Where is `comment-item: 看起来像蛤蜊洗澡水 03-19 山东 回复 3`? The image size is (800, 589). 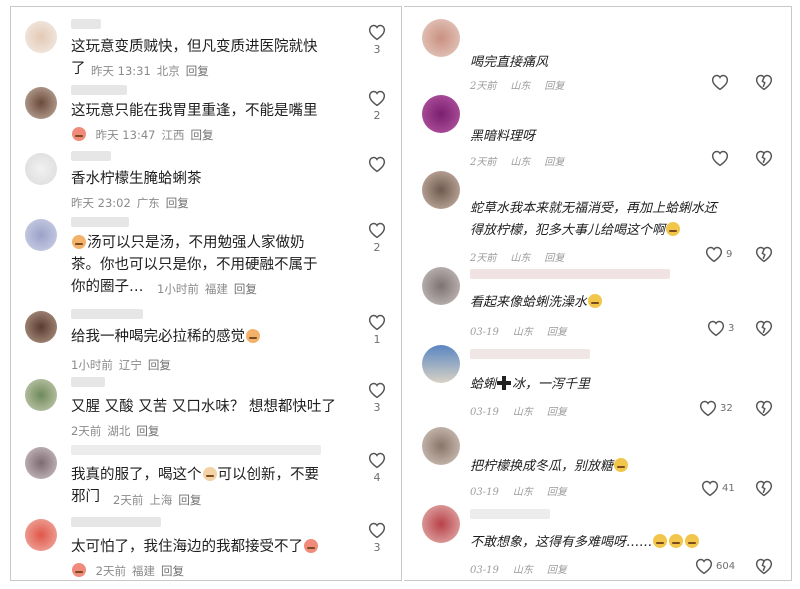
comment-item: 看起来像蛤蜊洗澡水 03-19 山东 回复 3 is located at coordinates (597, 301).